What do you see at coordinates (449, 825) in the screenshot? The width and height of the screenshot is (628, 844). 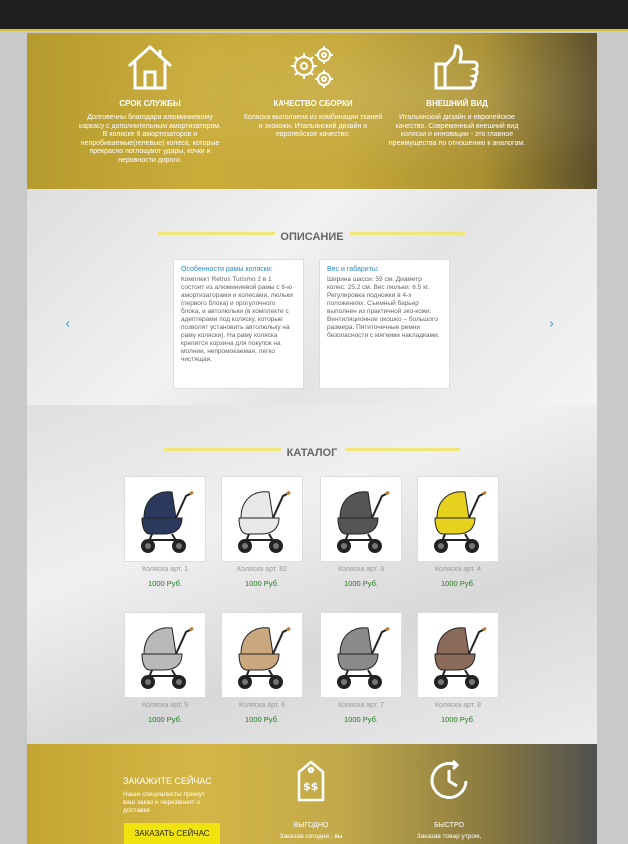 I see `order-feature-title: БЫСТРО` at bounding box center [449, 825].